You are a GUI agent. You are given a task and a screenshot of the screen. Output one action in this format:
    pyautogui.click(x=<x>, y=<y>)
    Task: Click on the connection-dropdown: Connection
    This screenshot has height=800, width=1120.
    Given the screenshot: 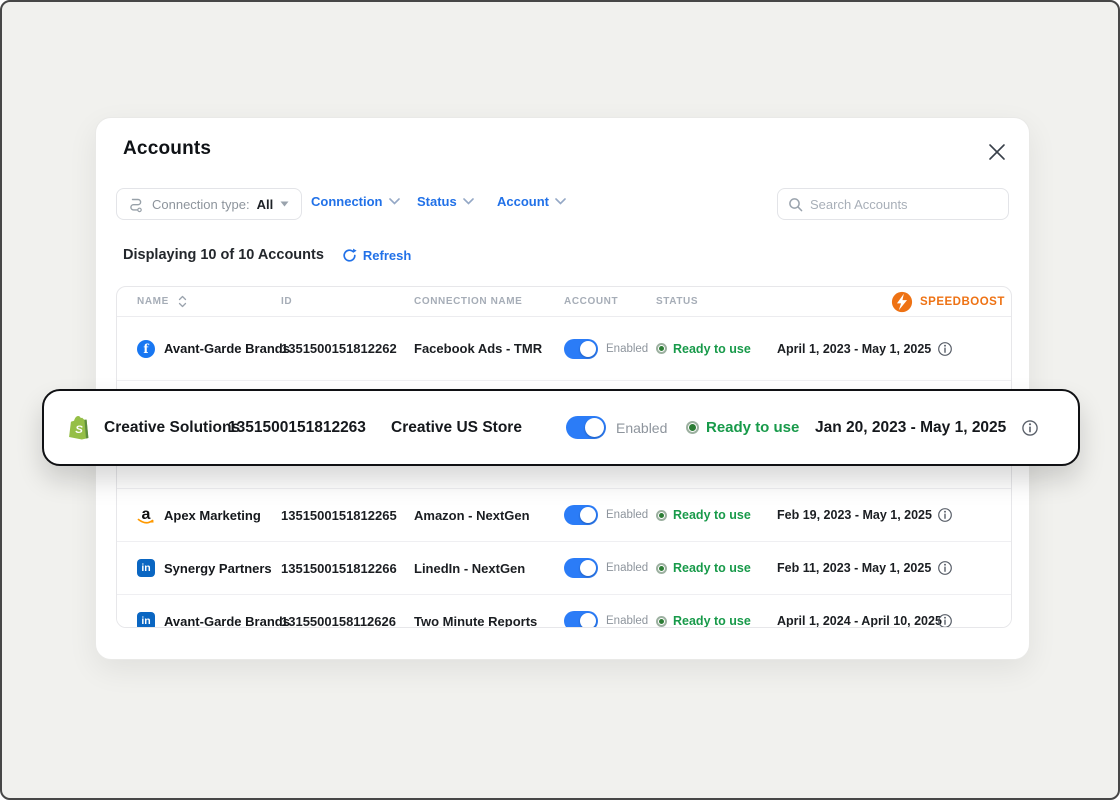 What is the action you would take?
    pyautogui.click(x=355, y=201)
    